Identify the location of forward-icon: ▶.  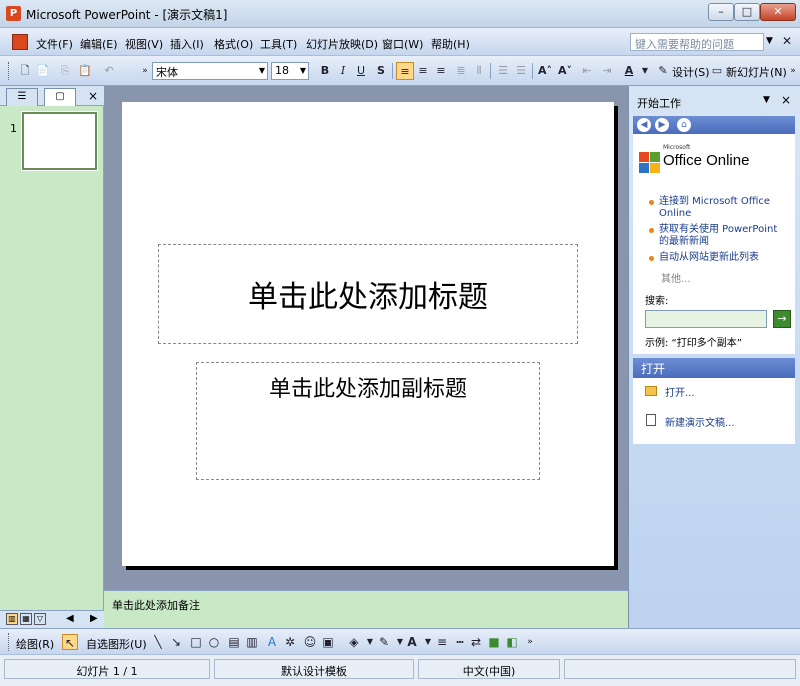
(662, 125).